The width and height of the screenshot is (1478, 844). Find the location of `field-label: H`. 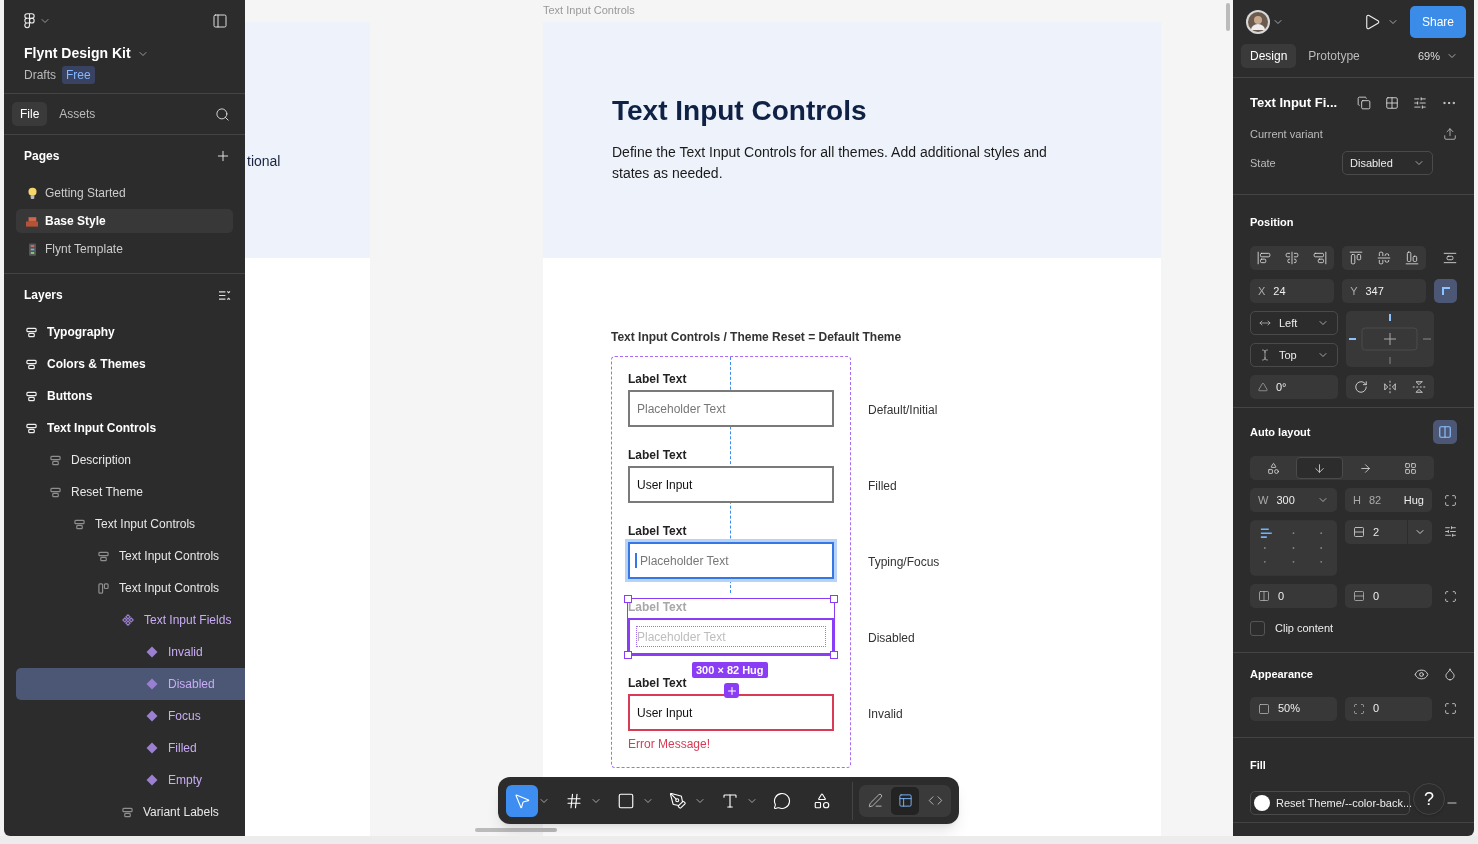

field-label: H is located at coordinates (1357, 500).